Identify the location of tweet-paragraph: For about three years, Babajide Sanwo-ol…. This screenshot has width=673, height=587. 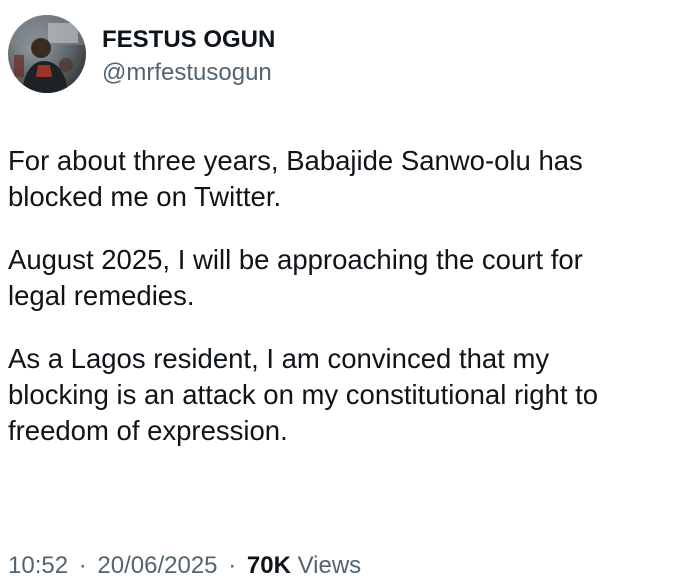
(338, 179).